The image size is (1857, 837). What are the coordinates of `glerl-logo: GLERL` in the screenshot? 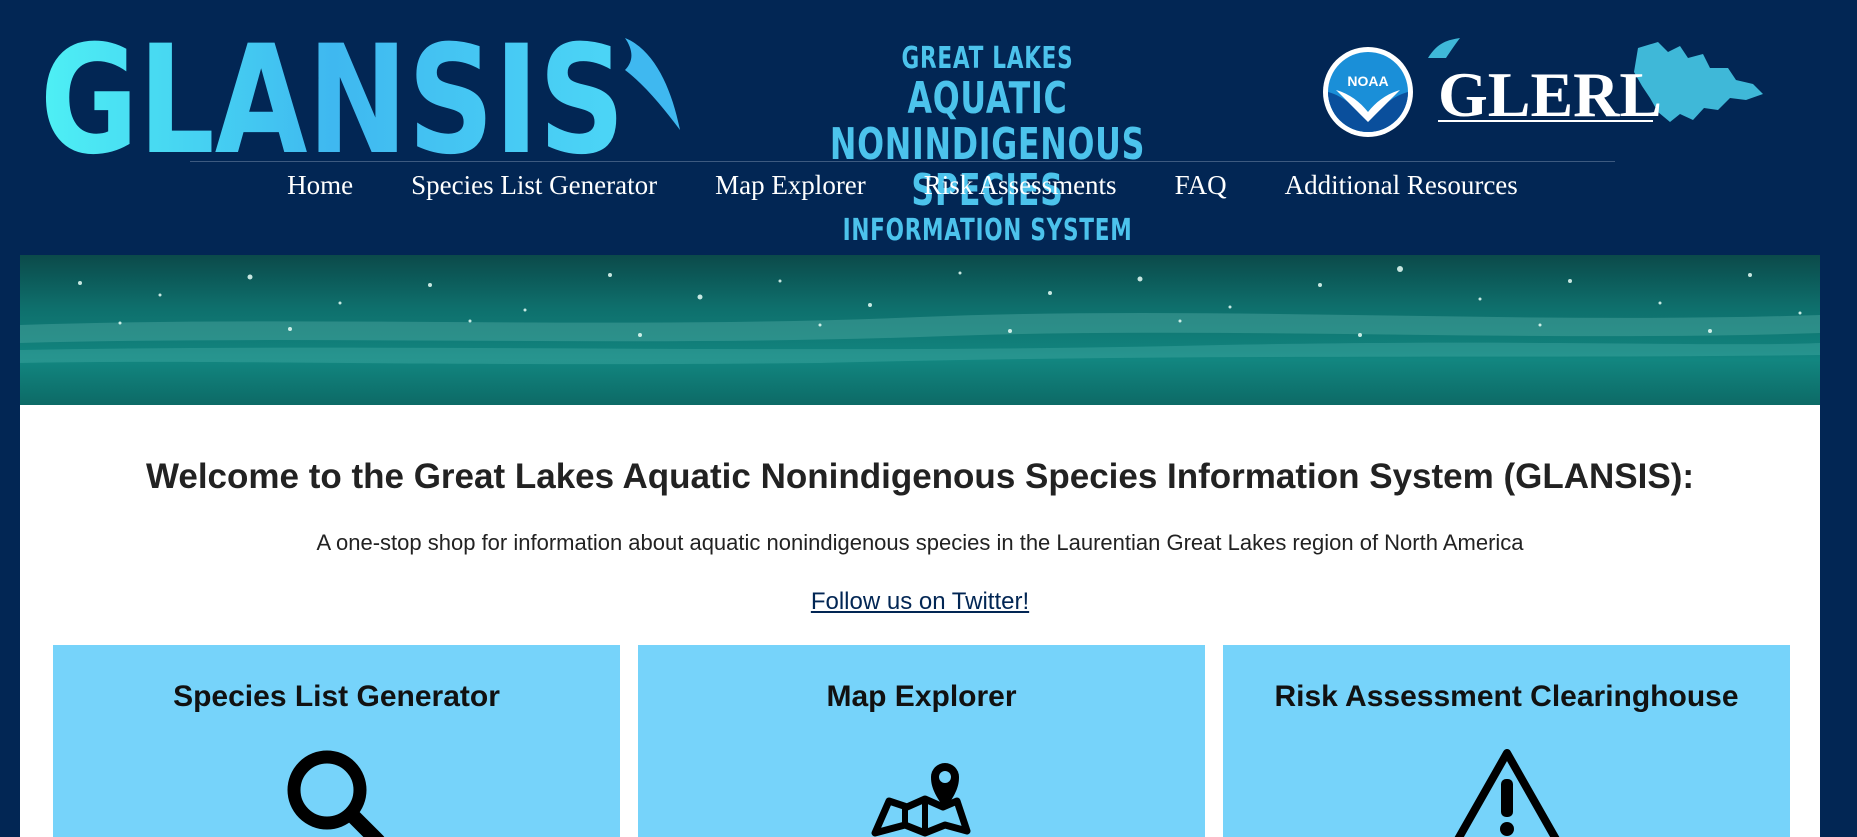 It's located at (1590, 84).